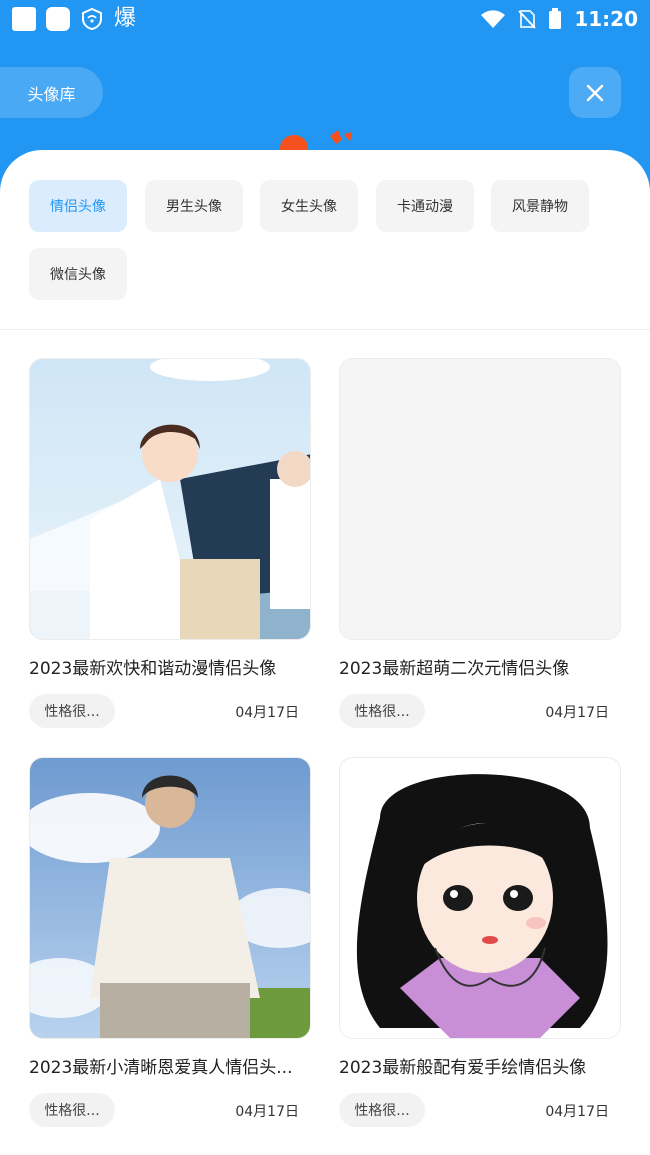 This screenshot has height=1155, width=650. Describe the element at coordinates (555, 18) in the screenshot. I see `battery-icon` at that location.